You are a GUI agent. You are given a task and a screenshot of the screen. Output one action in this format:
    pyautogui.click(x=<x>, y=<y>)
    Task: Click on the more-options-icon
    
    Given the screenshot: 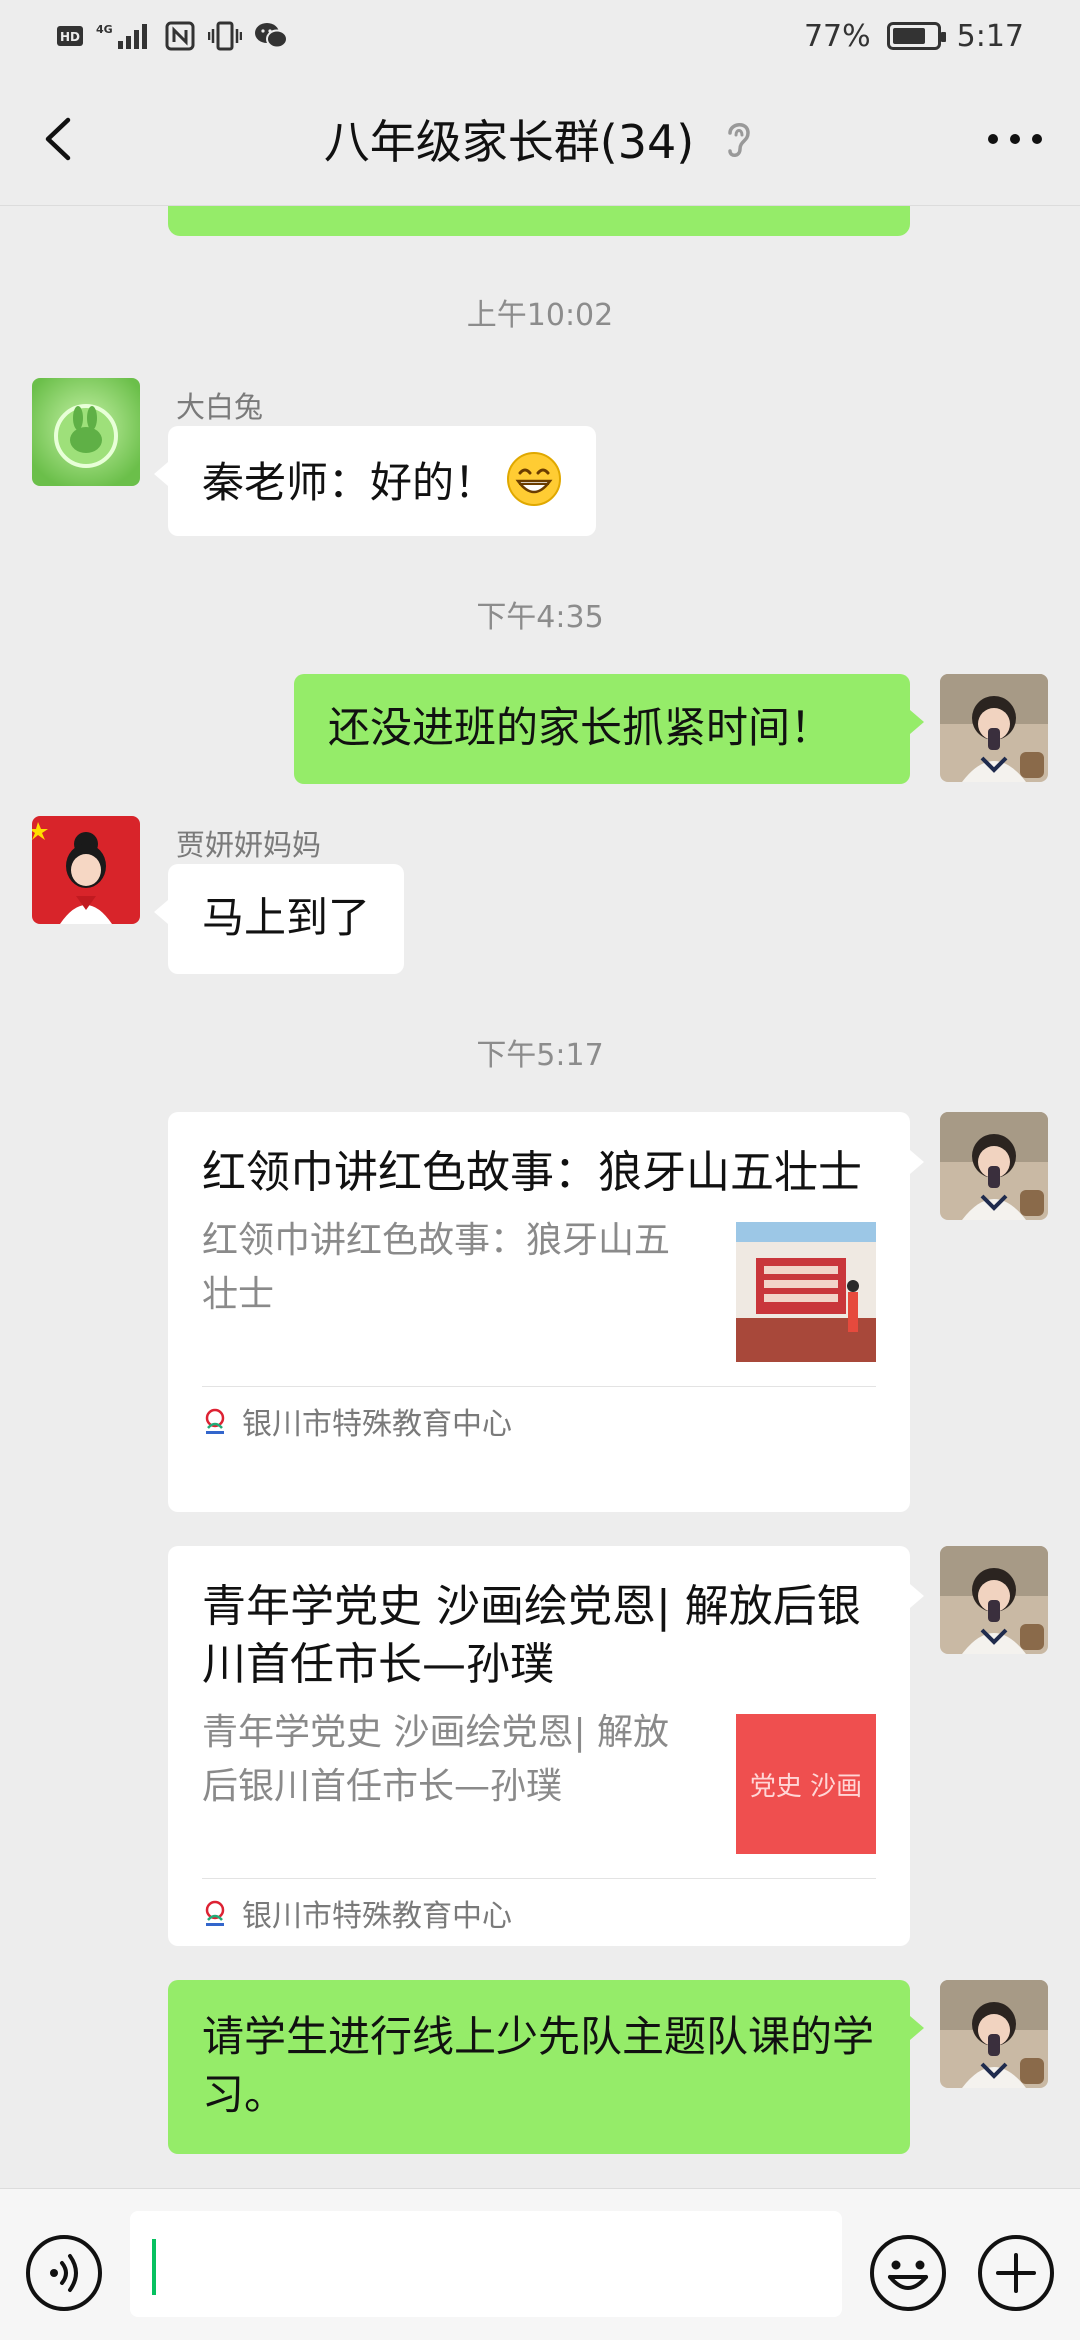 What is the action you would take?
    pyautogui.click(x=1015, y=139)
    